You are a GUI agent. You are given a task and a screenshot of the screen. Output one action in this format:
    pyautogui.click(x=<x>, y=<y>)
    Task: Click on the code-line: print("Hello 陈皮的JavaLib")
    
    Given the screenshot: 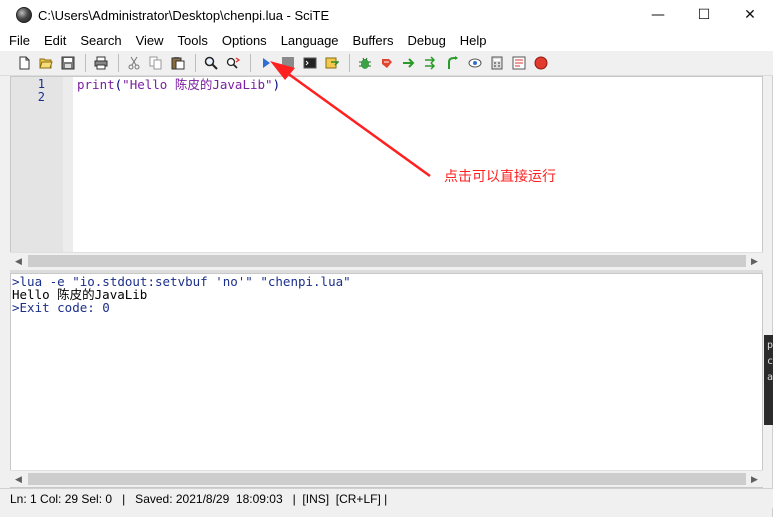 What is the action you would take?
    pyautogui.click(x=178, y=84)
    